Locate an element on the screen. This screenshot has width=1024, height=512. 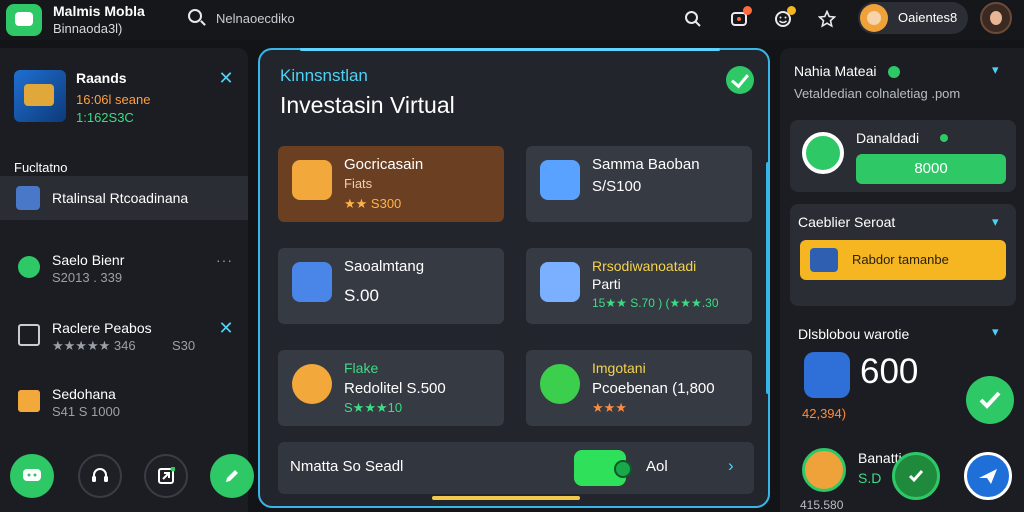
app-logo-icon is located at coordinates (24, 20).